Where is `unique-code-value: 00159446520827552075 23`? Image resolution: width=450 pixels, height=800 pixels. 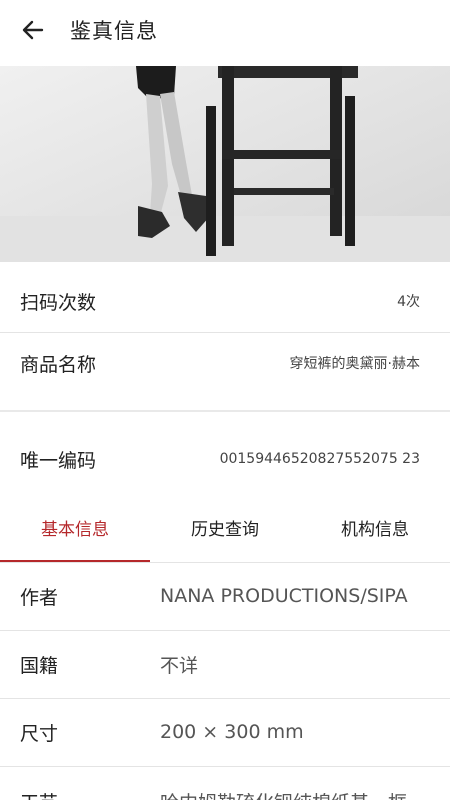
unique-code-value: 00159446520827552075 23 is located at coordinates (319, 459).